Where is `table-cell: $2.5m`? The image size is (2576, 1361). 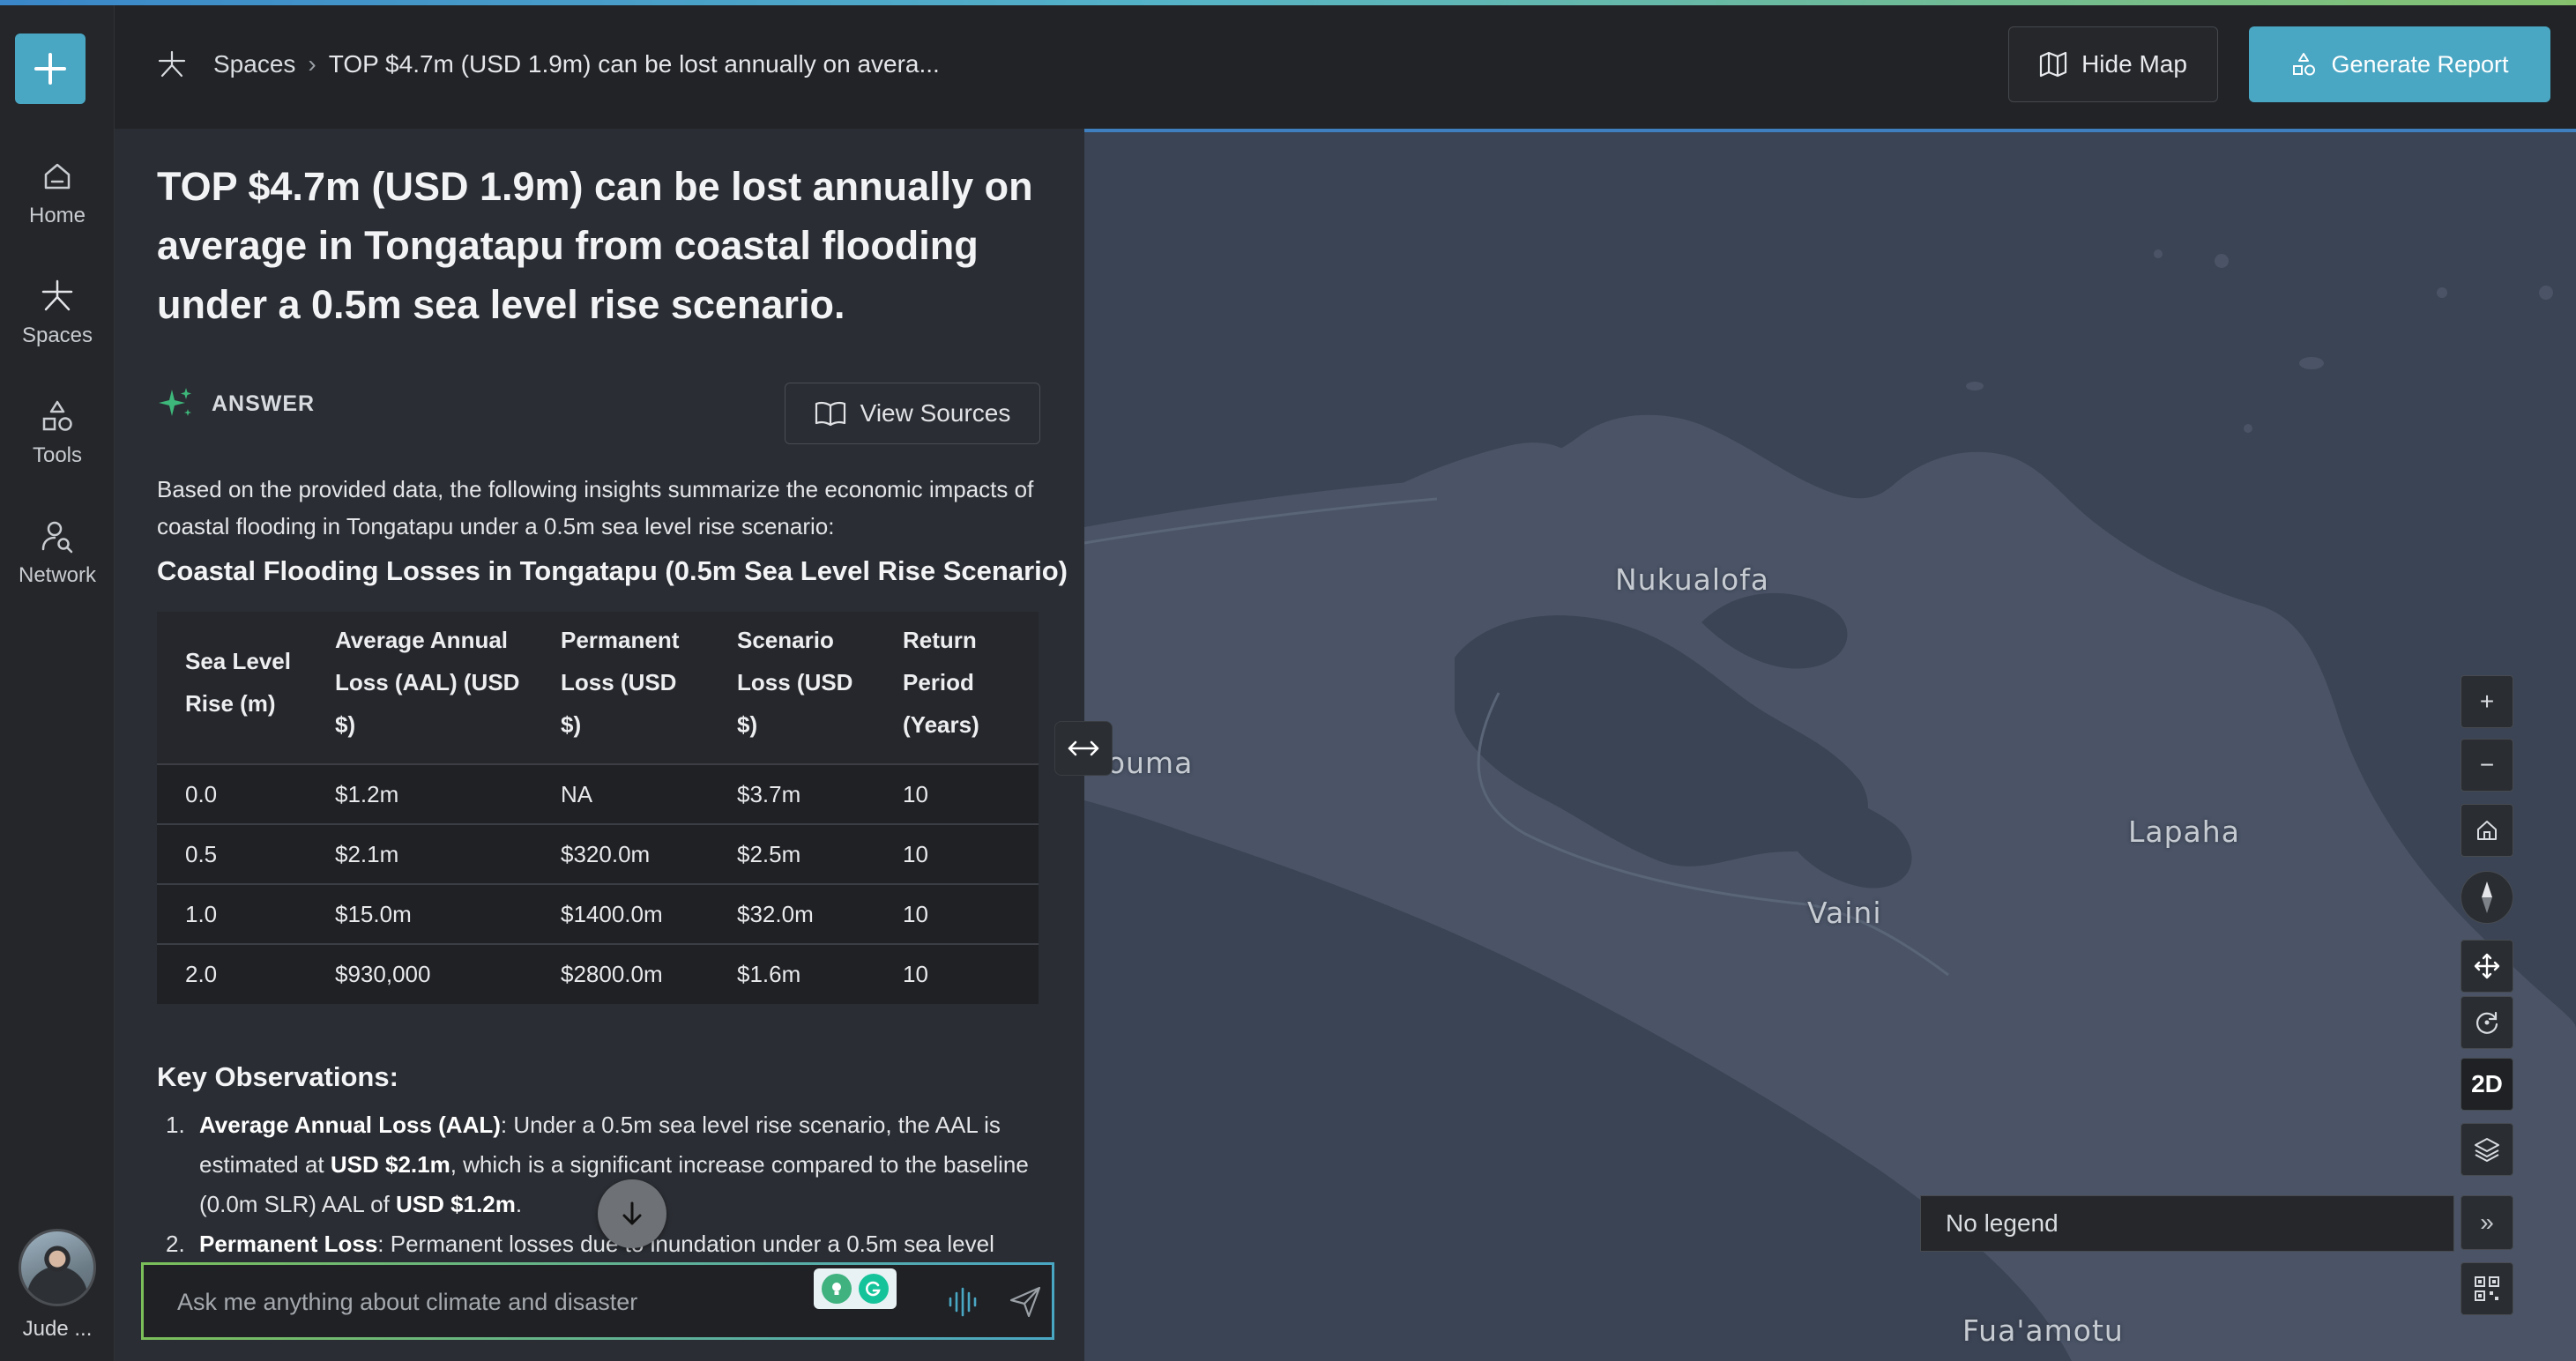 table-cell: $2.5m is located at coordinates (792, 853).